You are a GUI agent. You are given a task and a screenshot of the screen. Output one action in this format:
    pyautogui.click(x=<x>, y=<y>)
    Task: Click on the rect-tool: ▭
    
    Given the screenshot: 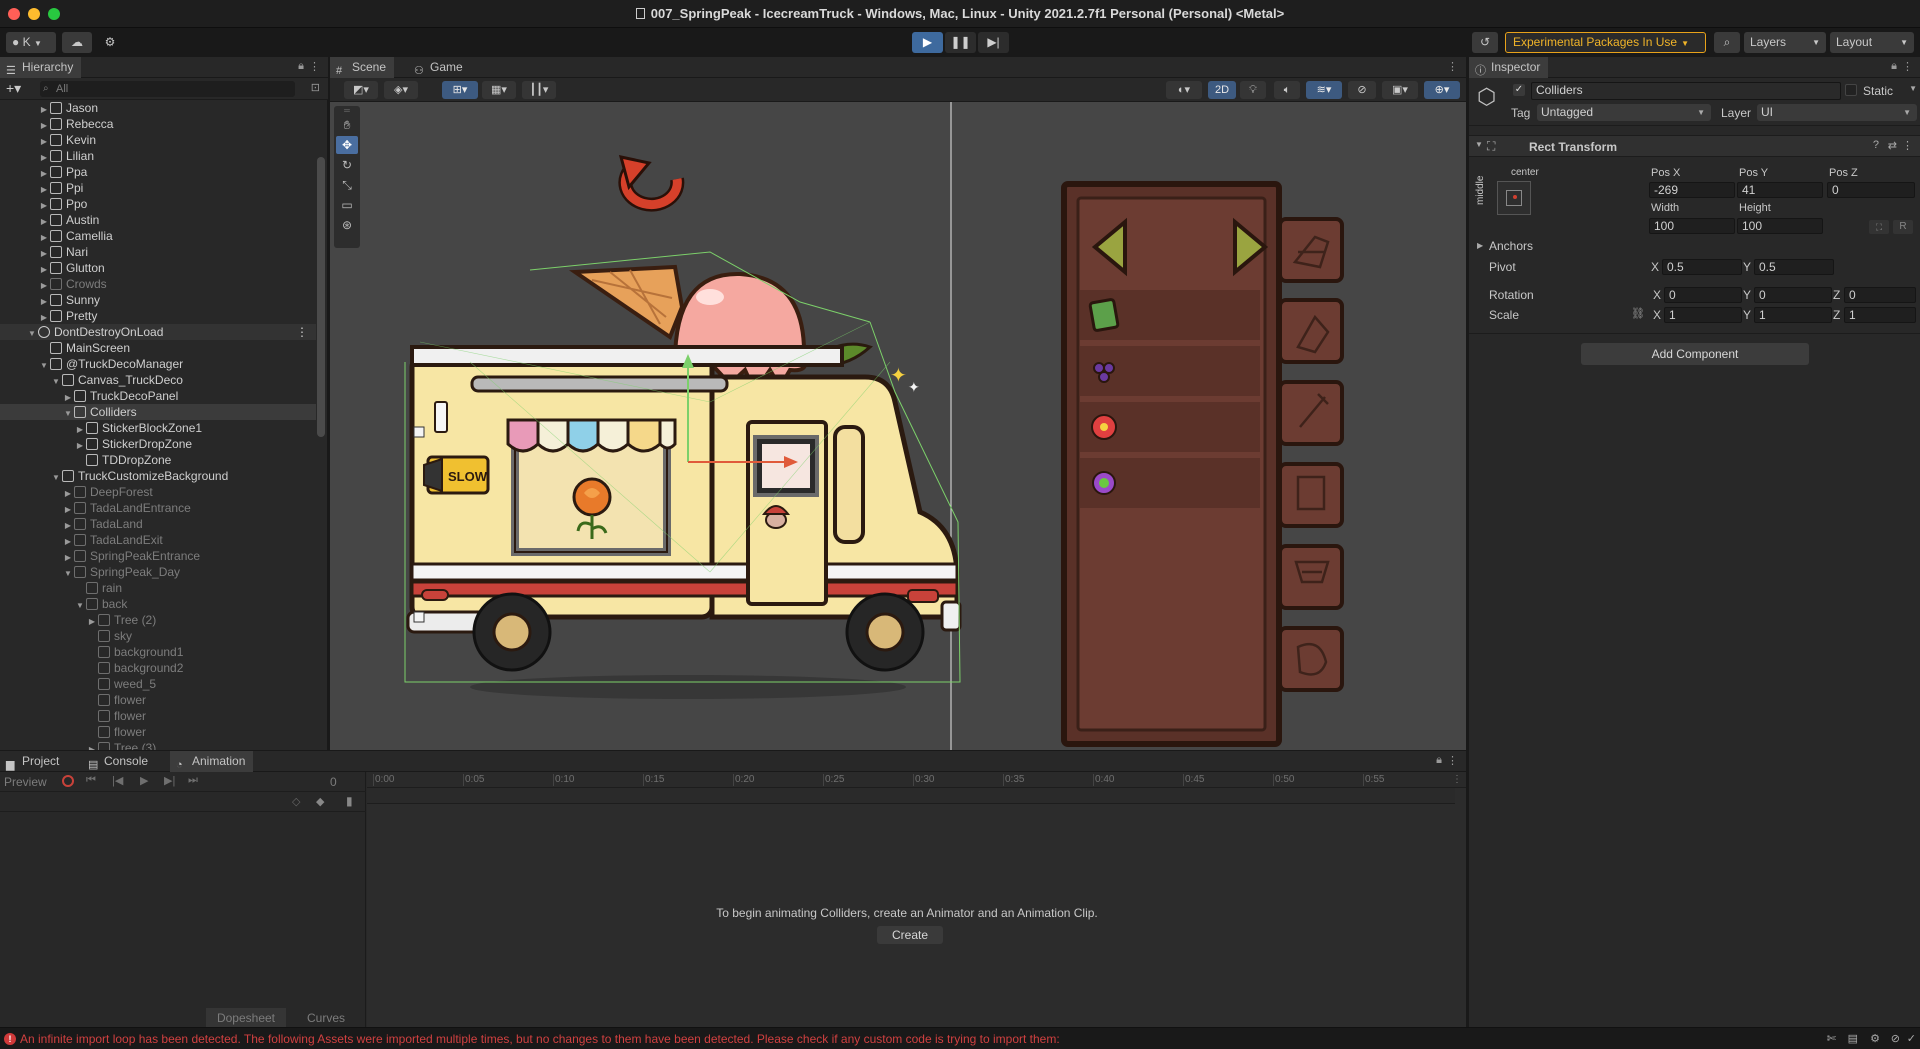 What is the action you would take?
    pyautogui.click(x=347, y=205)
    